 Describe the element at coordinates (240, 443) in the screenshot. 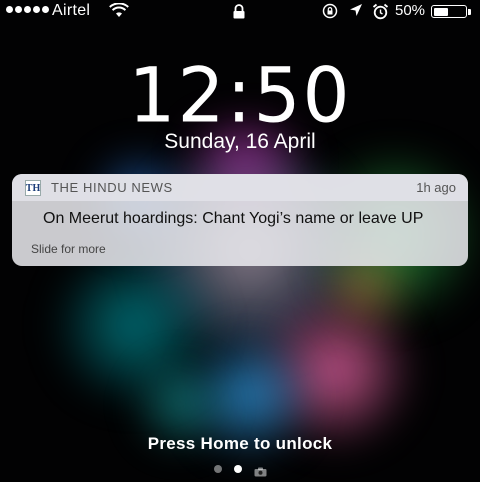

I see `unlock-hint: Press Home to unlock` at that location.